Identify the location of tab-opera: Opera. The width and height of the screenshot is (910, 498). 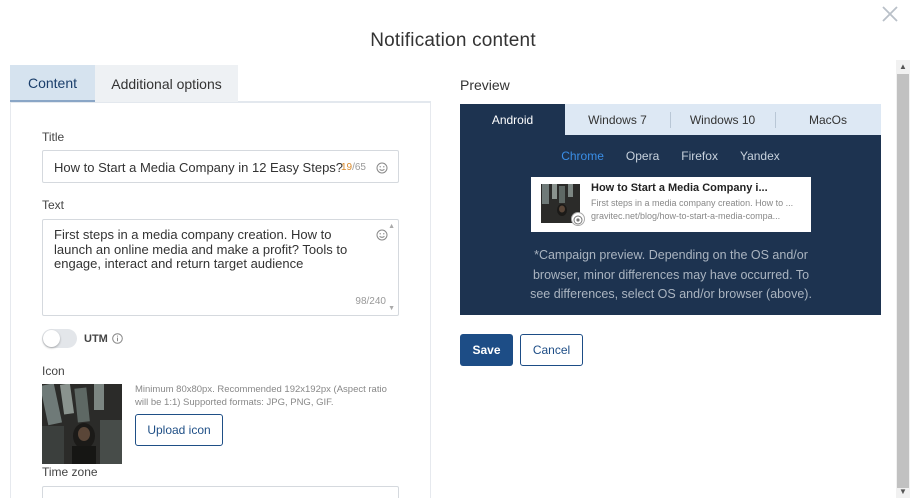
(642, 156).